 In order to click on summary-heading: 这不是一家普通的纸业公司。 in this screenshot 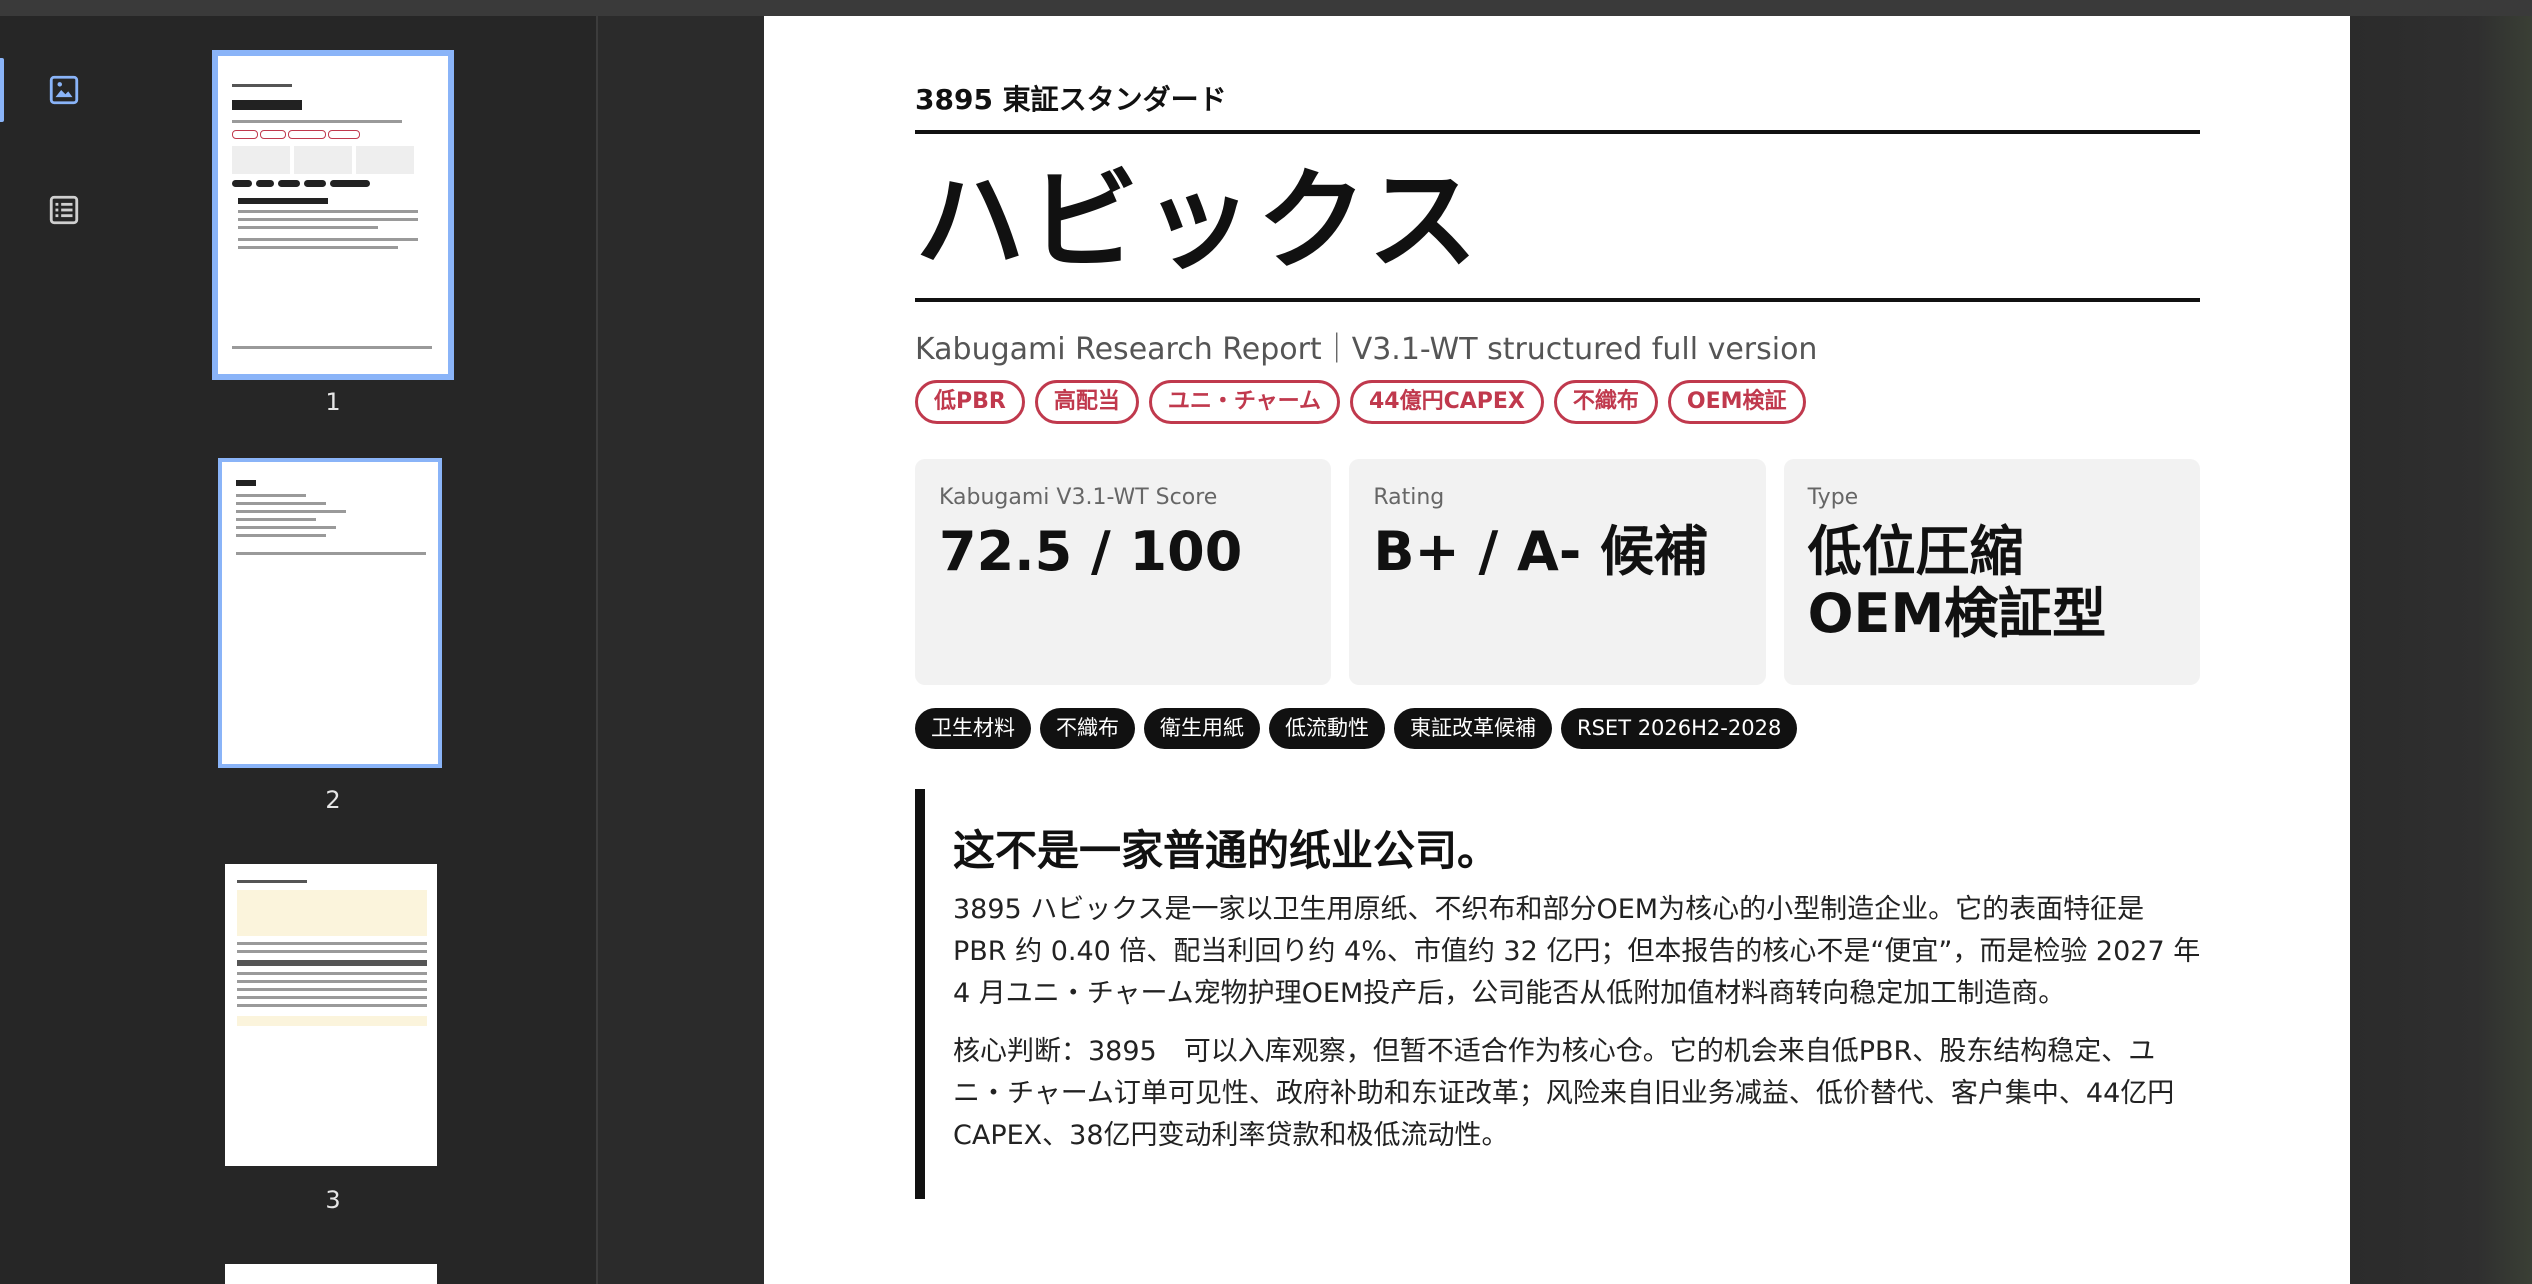, I will do `click(1226, 850)`.